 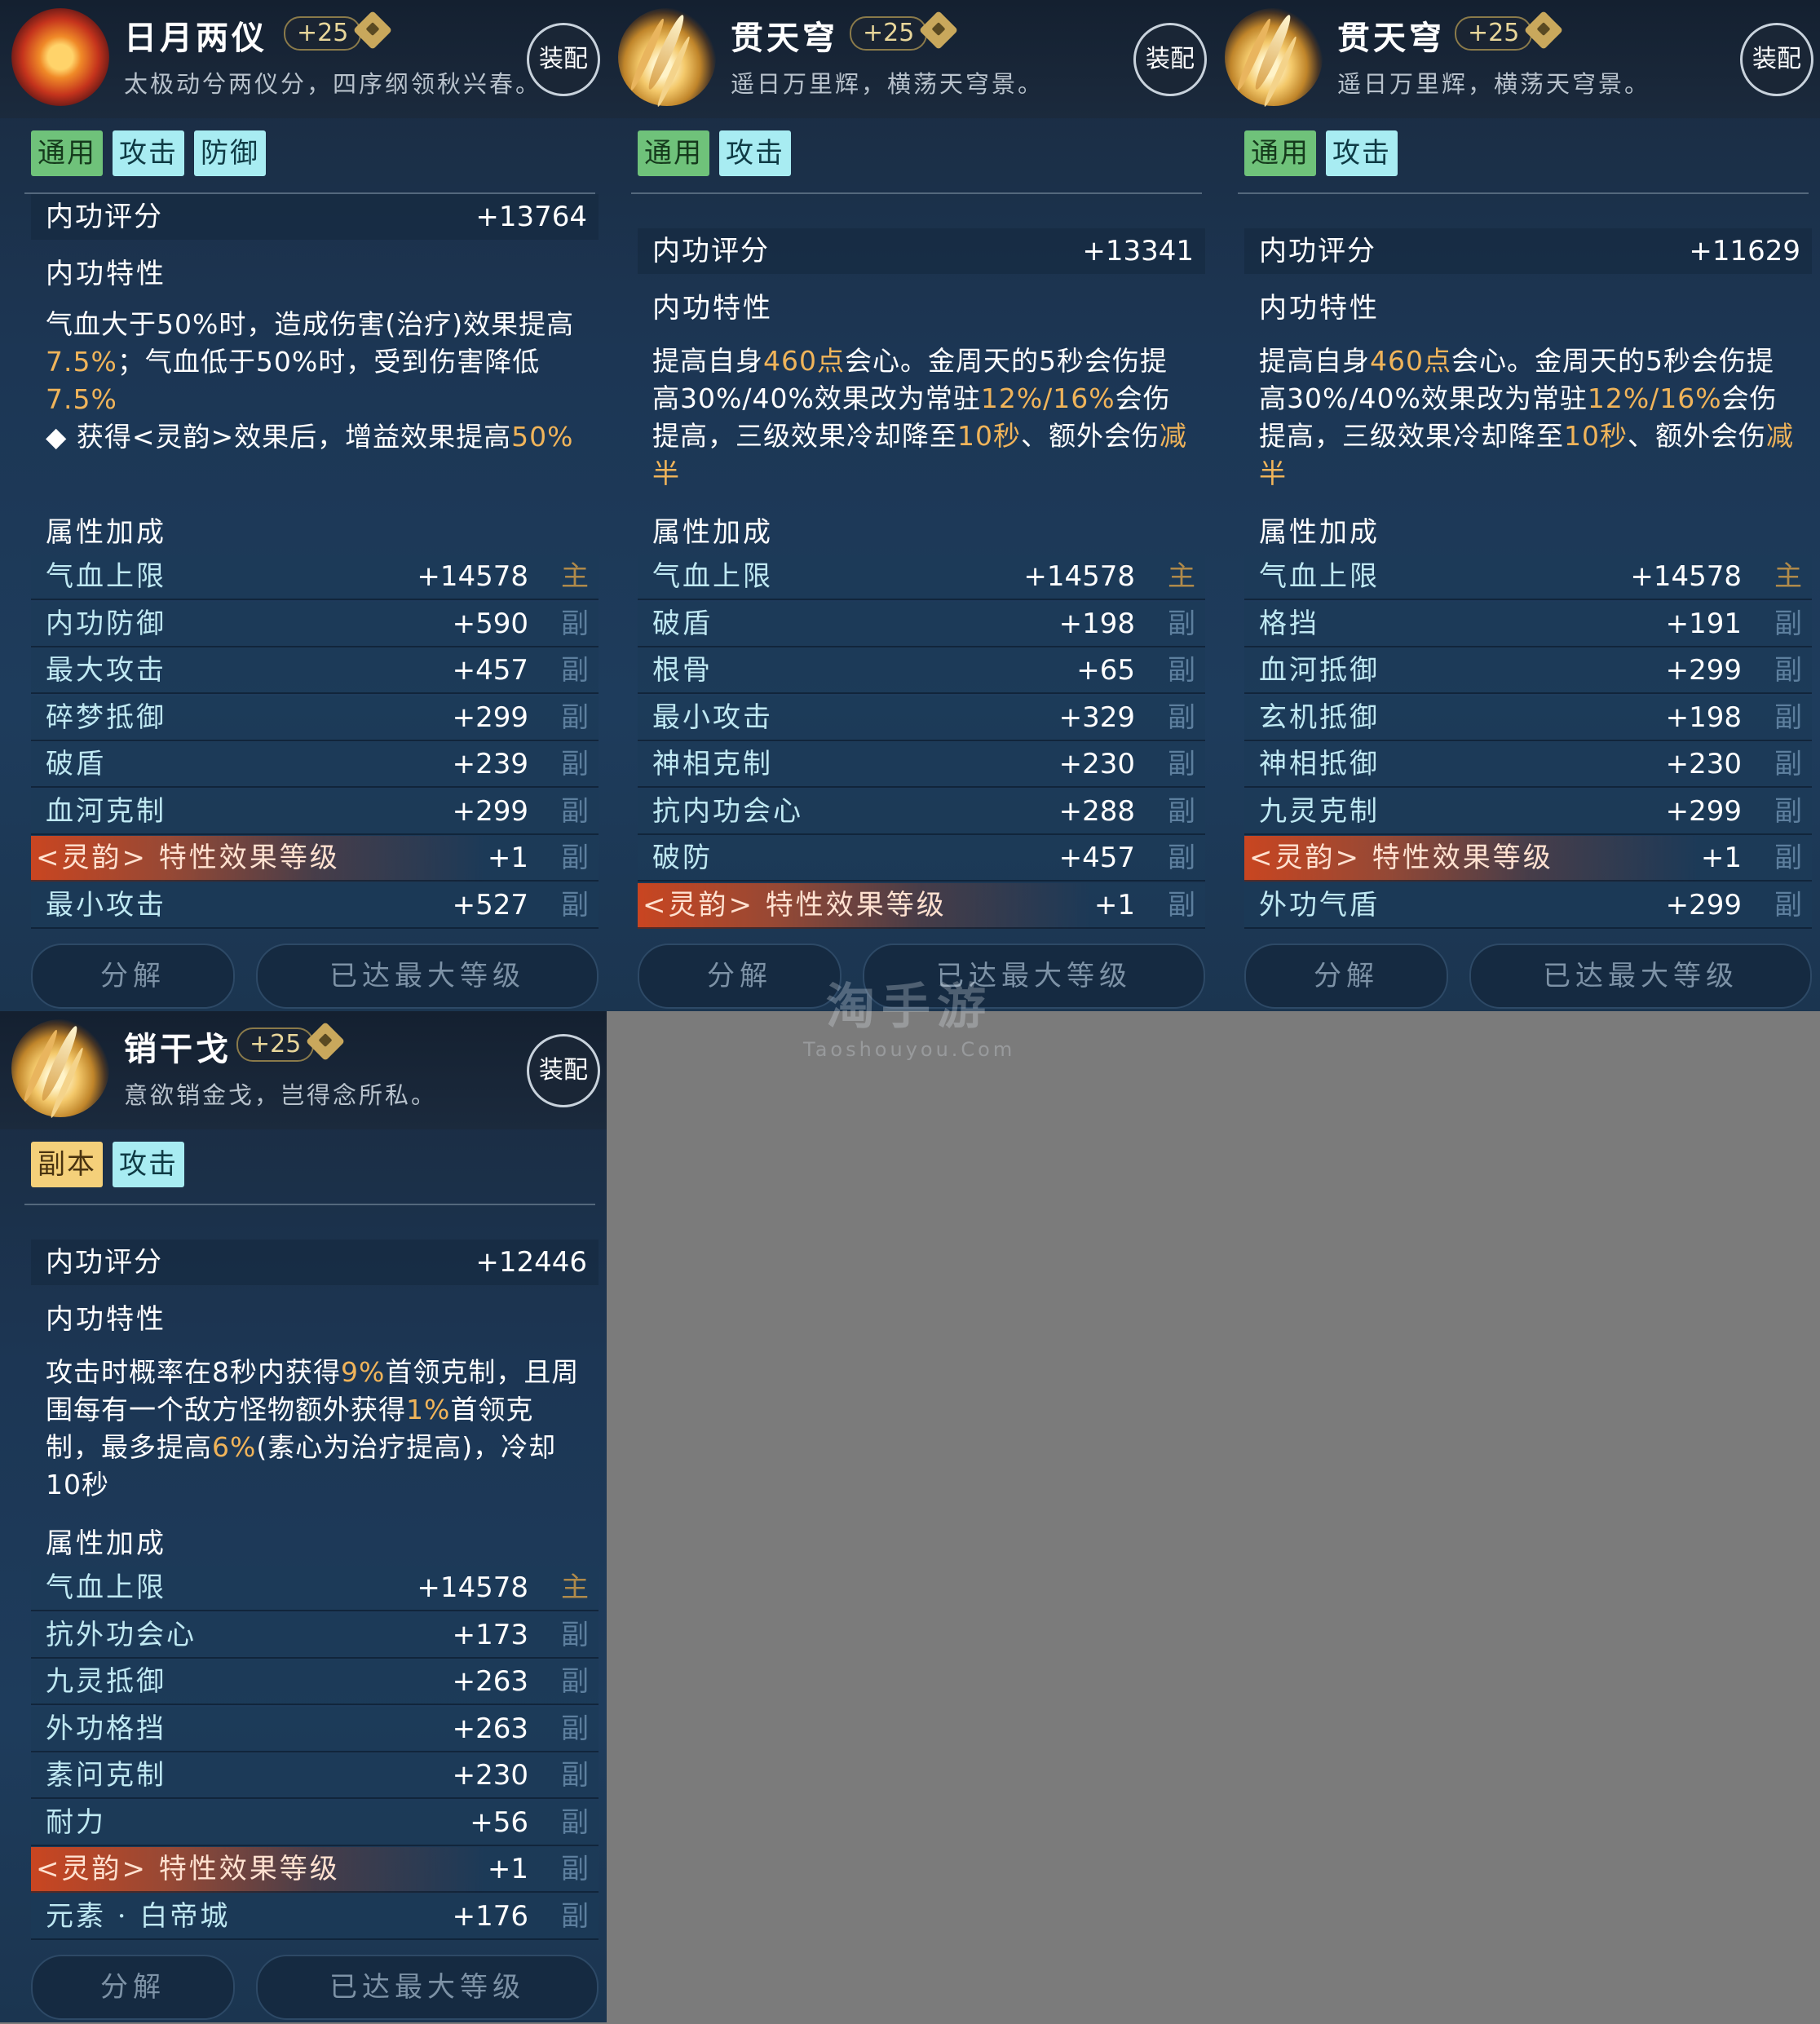 What do you see at coordinates (1096, 717) in the screenshot?
I see `attr-value: +329` at bounding box center [1096, 717].